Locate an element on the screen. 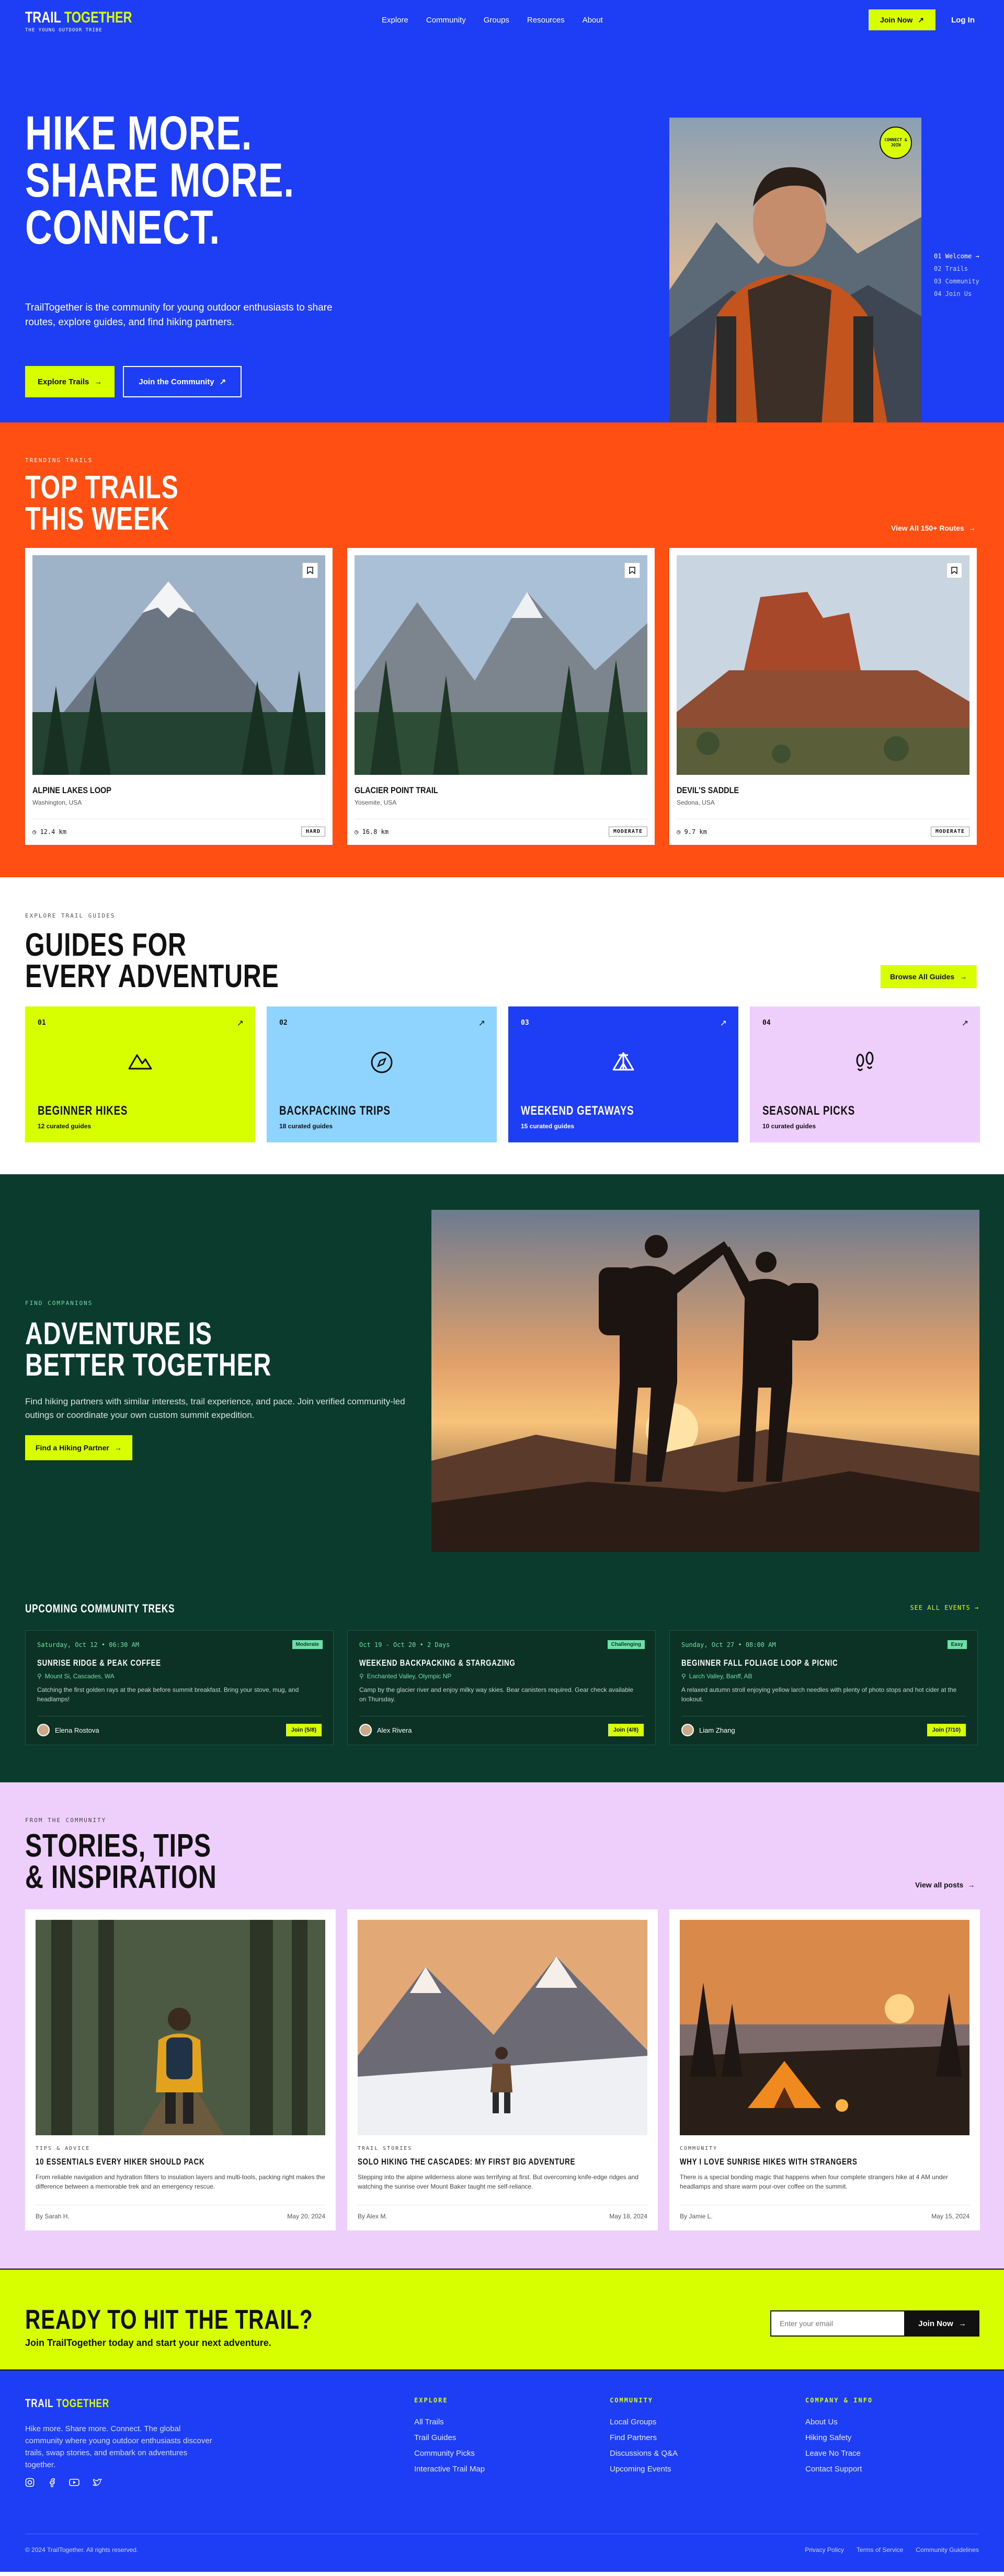  trek-host: Elena Rostova is located at coordinates (77, 1730).